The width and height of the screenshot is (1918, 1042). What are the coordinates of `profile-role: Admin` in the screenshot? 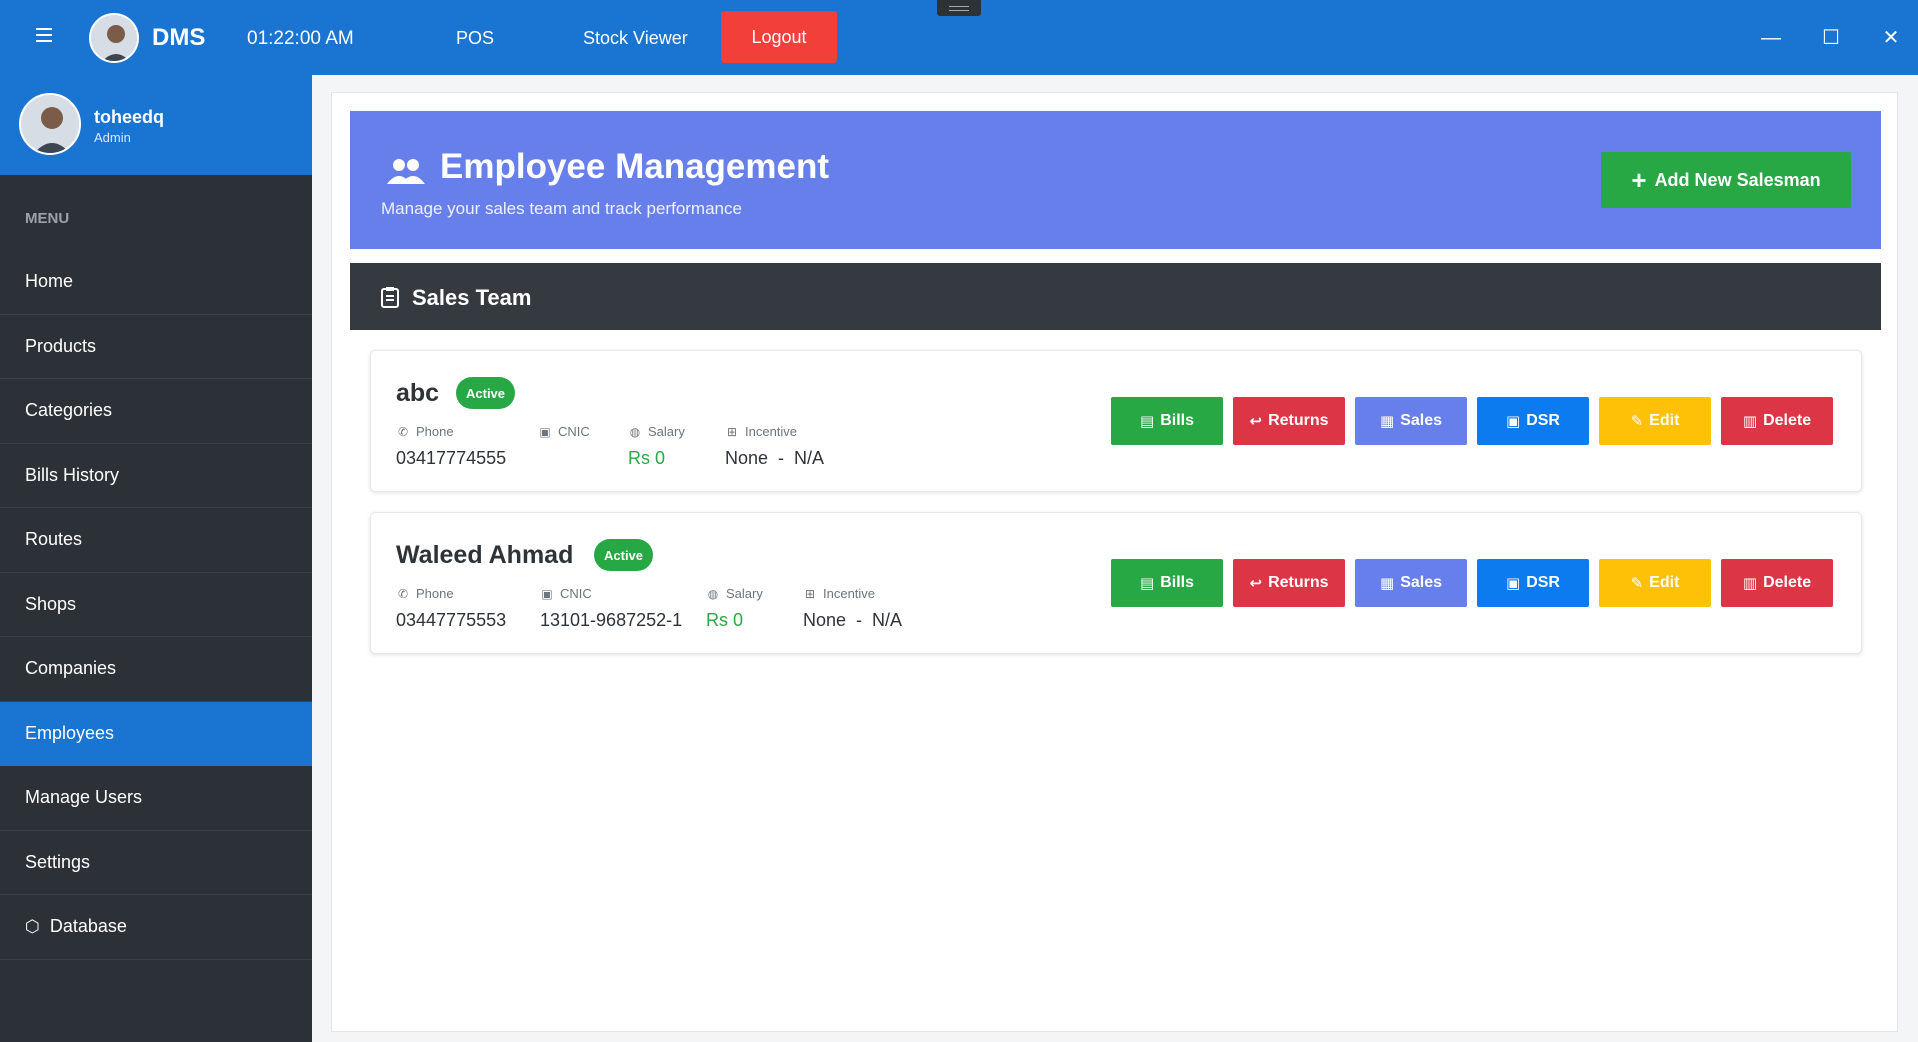 It's located at (112, 137).